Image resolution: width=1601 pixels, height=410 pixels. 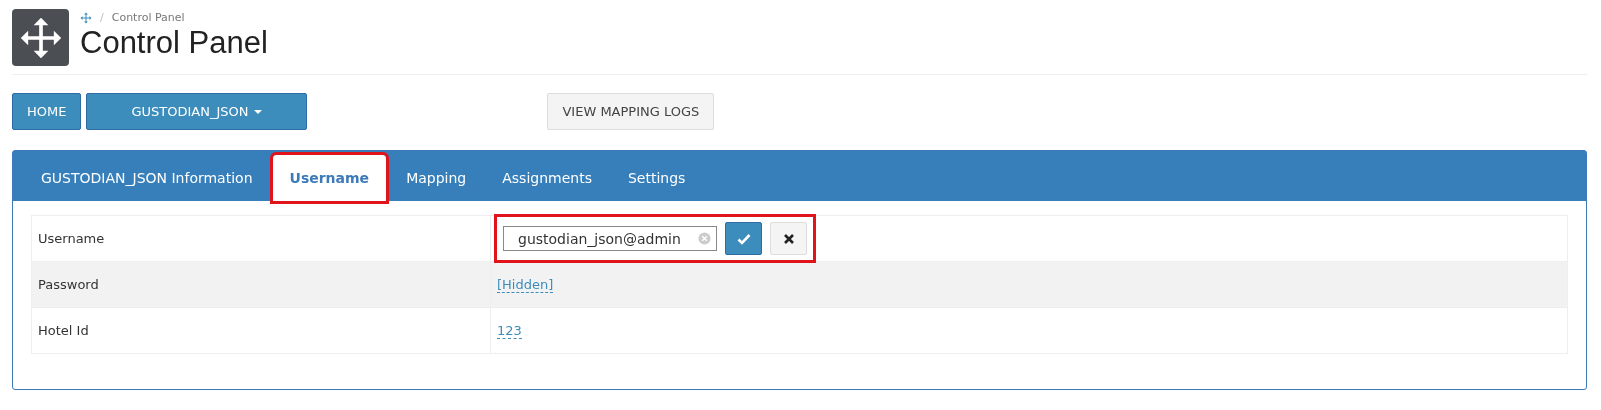 I want to click on field-label: Username, so click(x=261, y=238).